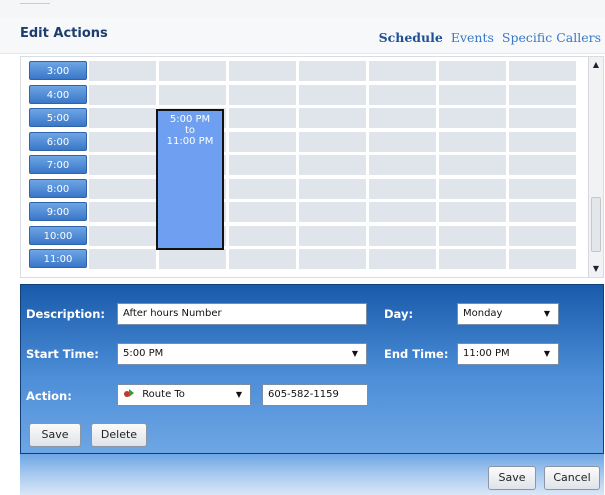 Image resolution: width=605 pixels, height=495 pixels. What do you see at coordinates (595, 167) in the screenshot?
I see `vertical-scrollbar: ▲ ▼` at bounding box center [595, 167].